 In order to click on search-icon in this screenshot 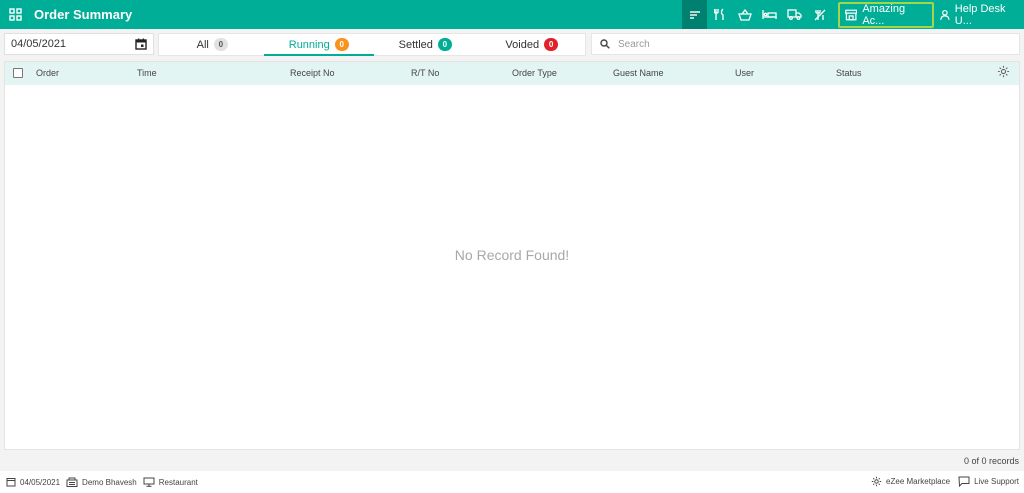, I will do `click(605, 44)`.